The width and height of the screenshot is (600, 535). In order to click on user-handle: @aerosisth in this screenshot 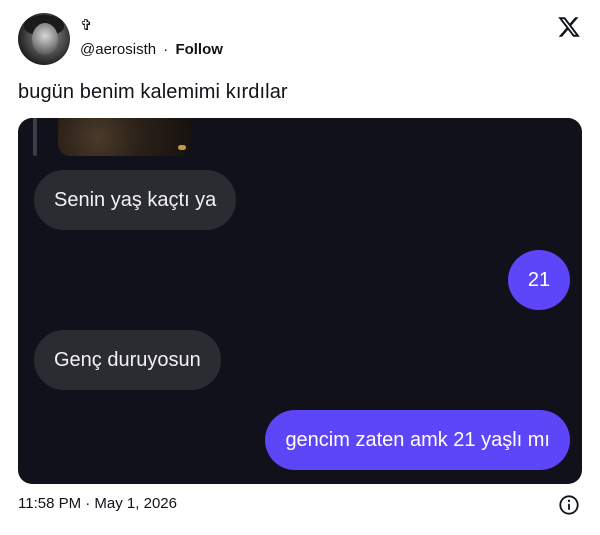, I will do `click(118, 49)`.